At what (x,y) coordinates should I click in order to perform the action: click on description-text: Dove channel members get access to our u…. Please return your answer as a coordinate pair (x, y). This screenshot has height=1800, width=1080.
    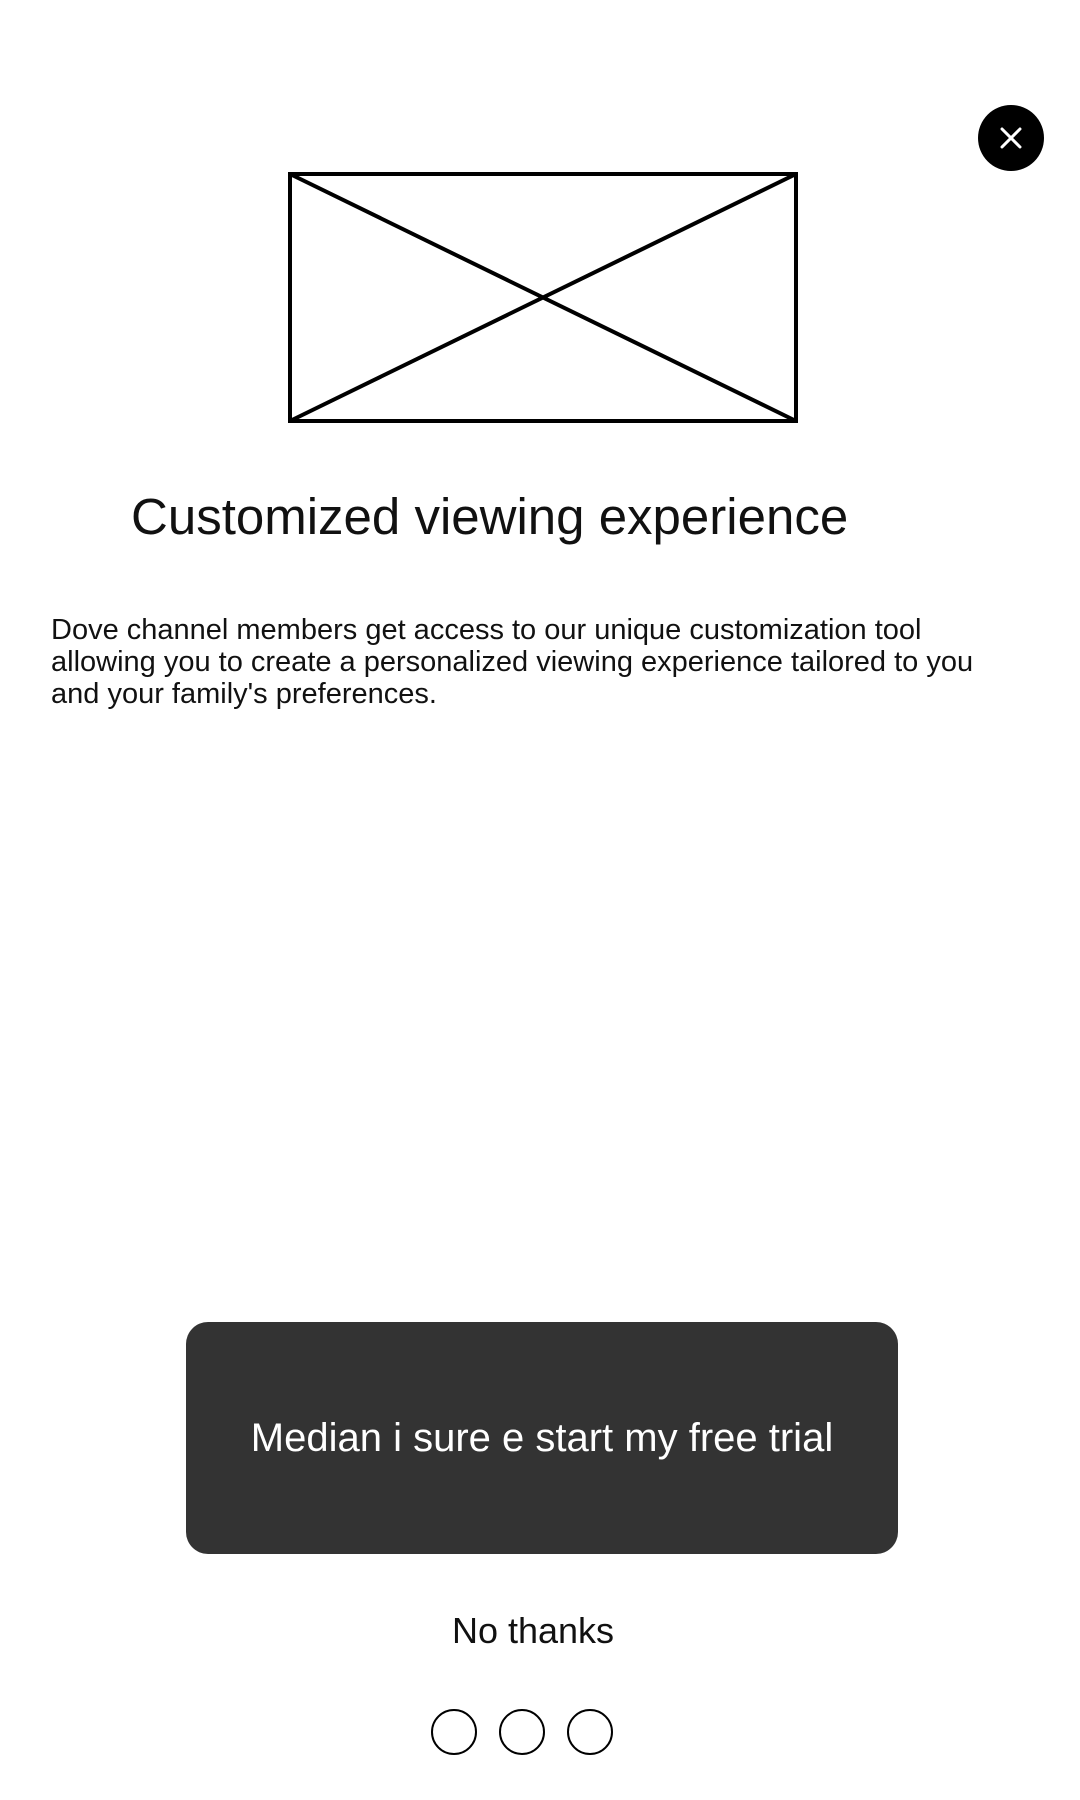
    Looking at the image, I should click on (512, 662).